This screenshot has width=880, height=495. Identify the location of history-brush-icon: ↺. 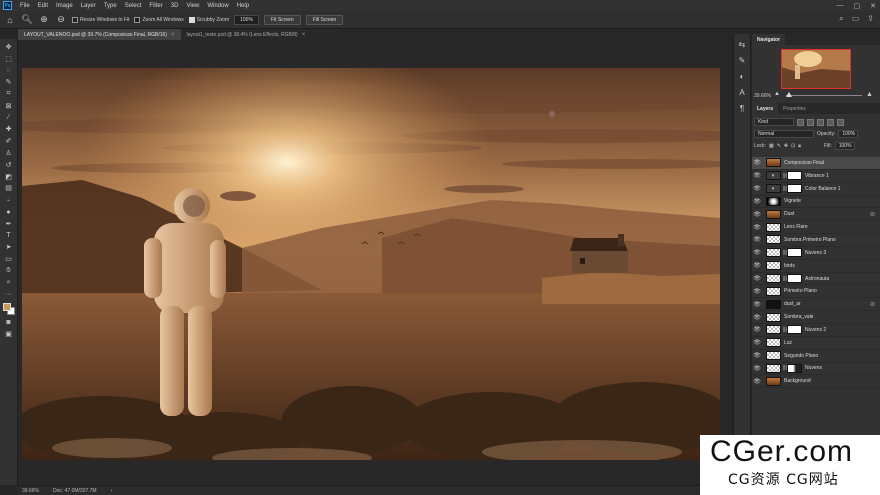
(9, 165).